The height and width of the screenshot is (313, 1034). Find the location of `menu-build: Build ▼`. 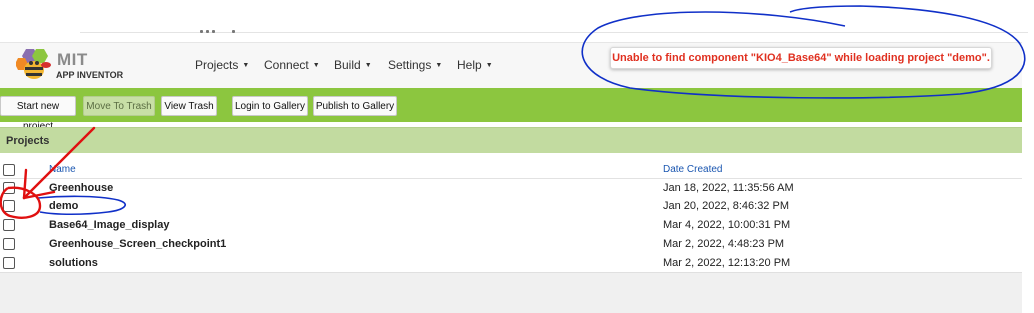

menu-build: Build ▼ is located at coordinates (353, 65).